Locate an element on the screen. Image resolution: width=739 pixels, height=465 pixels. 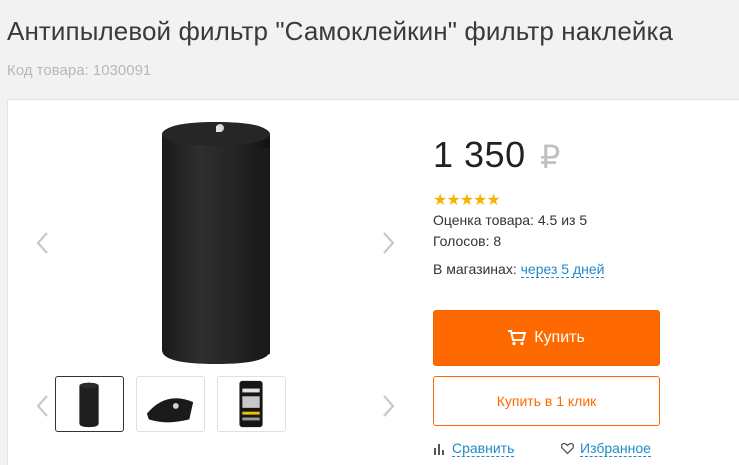
buy-button-label: Купить is located at coordinates (559, 337).